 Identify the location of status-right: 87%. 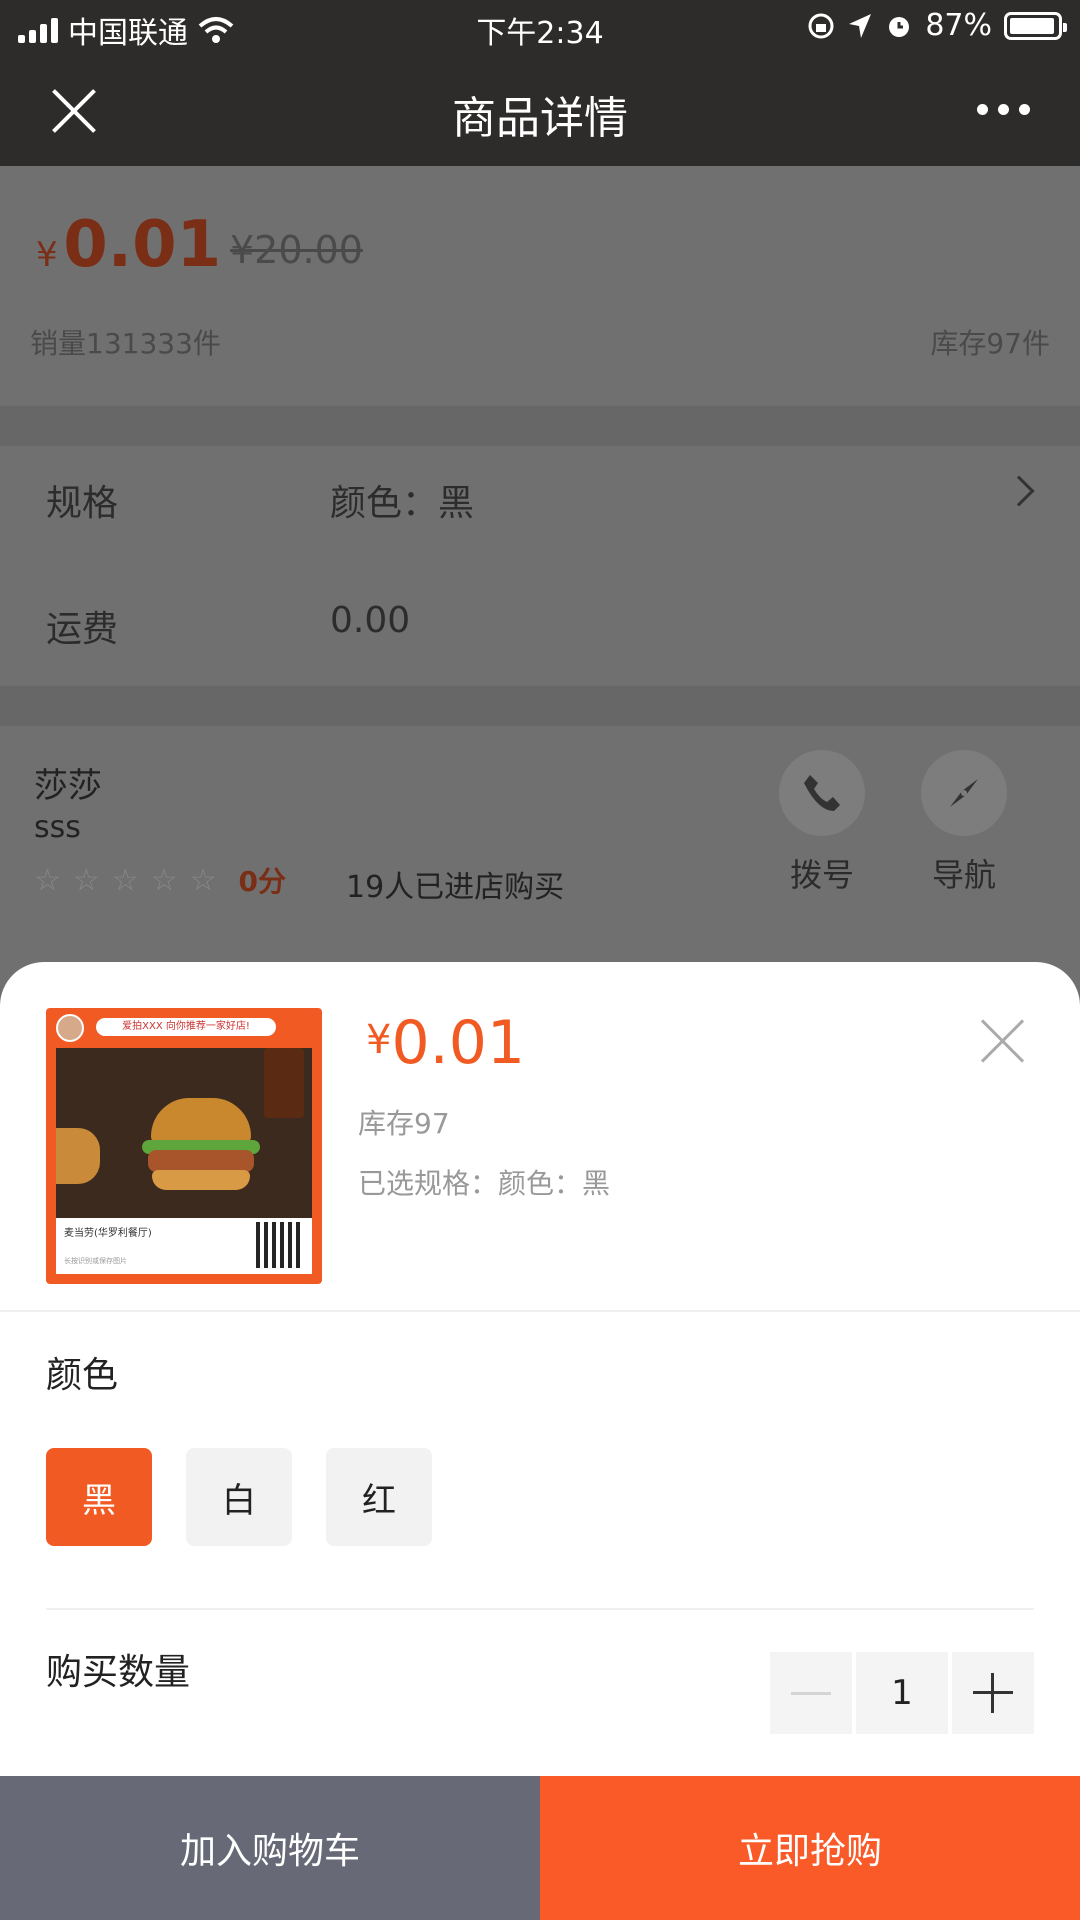
(937, 25).